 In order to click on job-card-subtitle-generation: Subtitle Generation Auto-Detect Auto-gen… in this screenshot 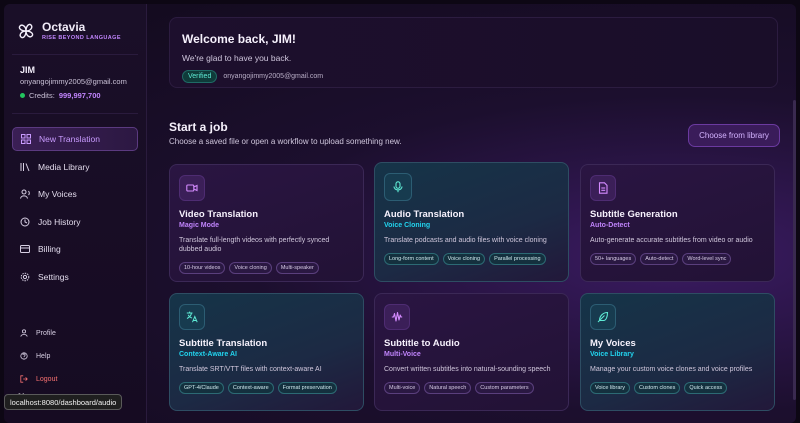, I will do `click(677, 223)`.